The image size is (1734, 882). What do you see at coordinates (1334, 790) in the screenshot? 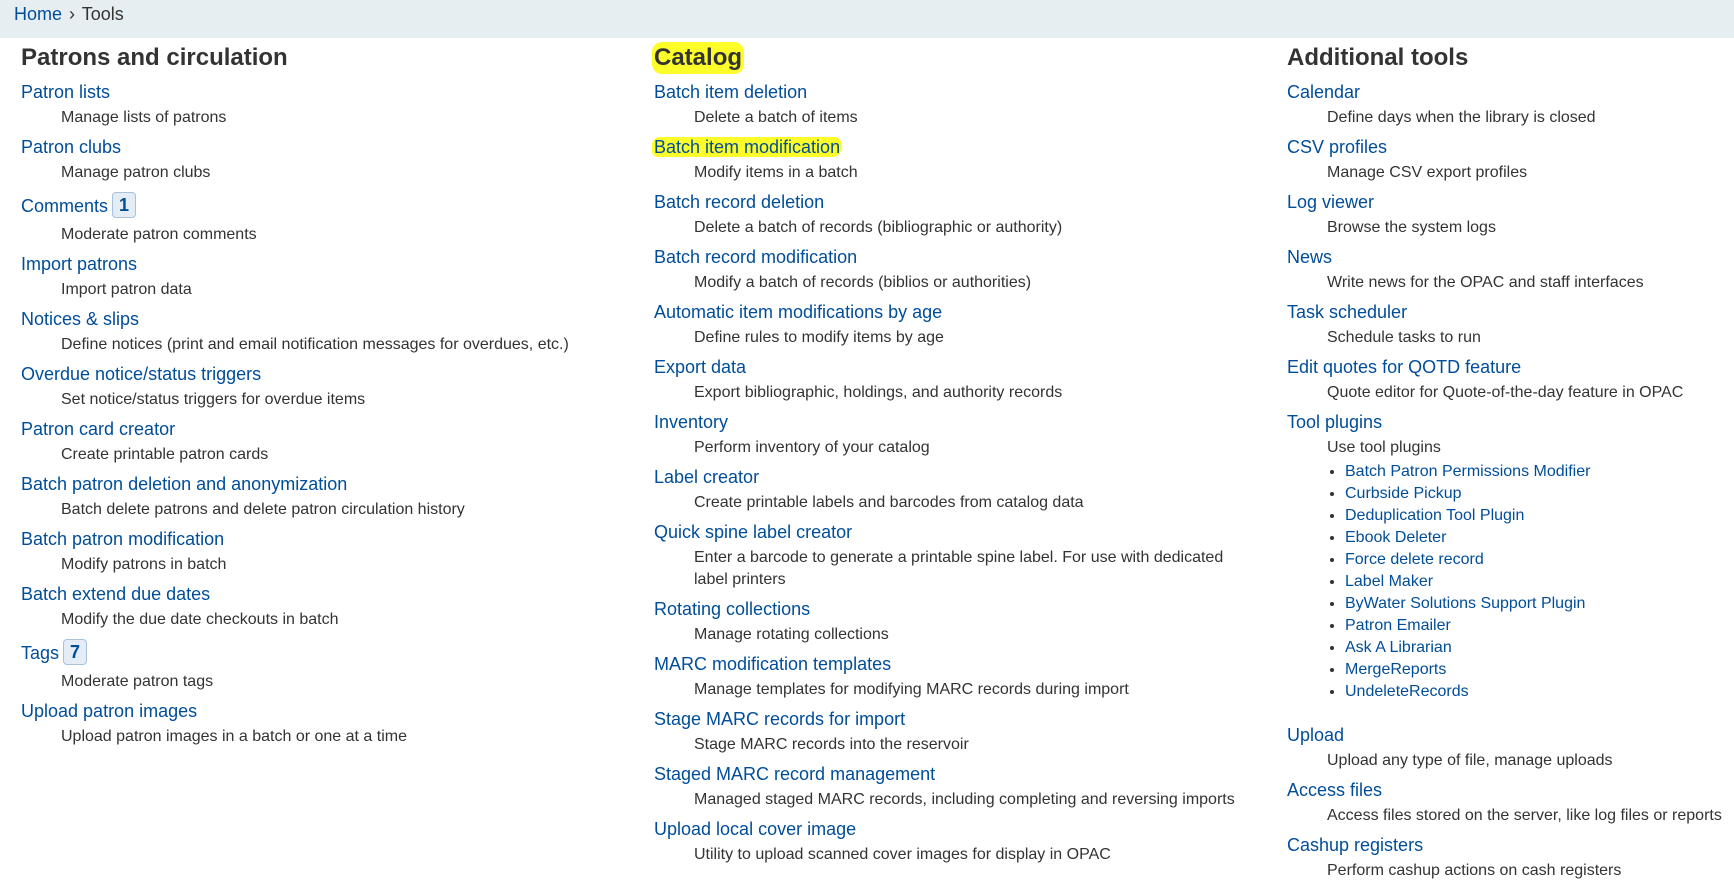
I see `access-files-link: Access files` at bounding box center [1334, 790].